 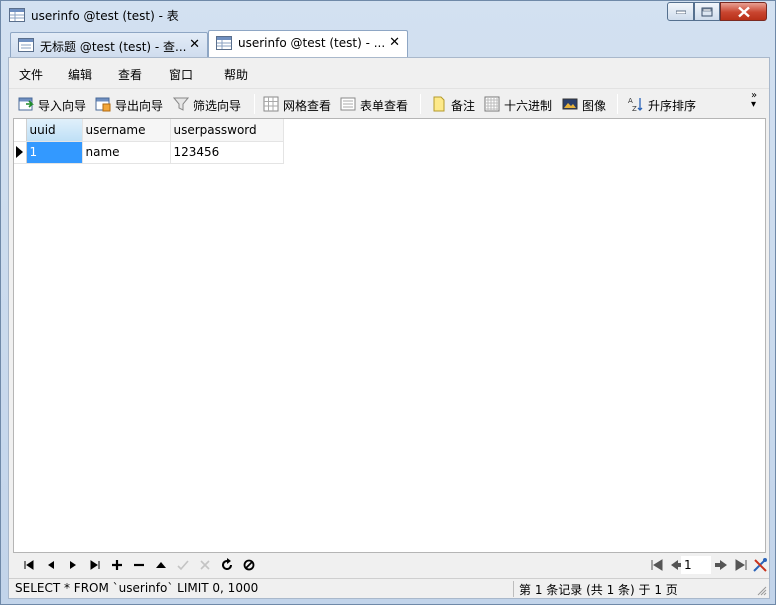 What do you see at coordinates (513, 589) in the screenshot?
I see `status-divider` at bounding box center [513, 589].